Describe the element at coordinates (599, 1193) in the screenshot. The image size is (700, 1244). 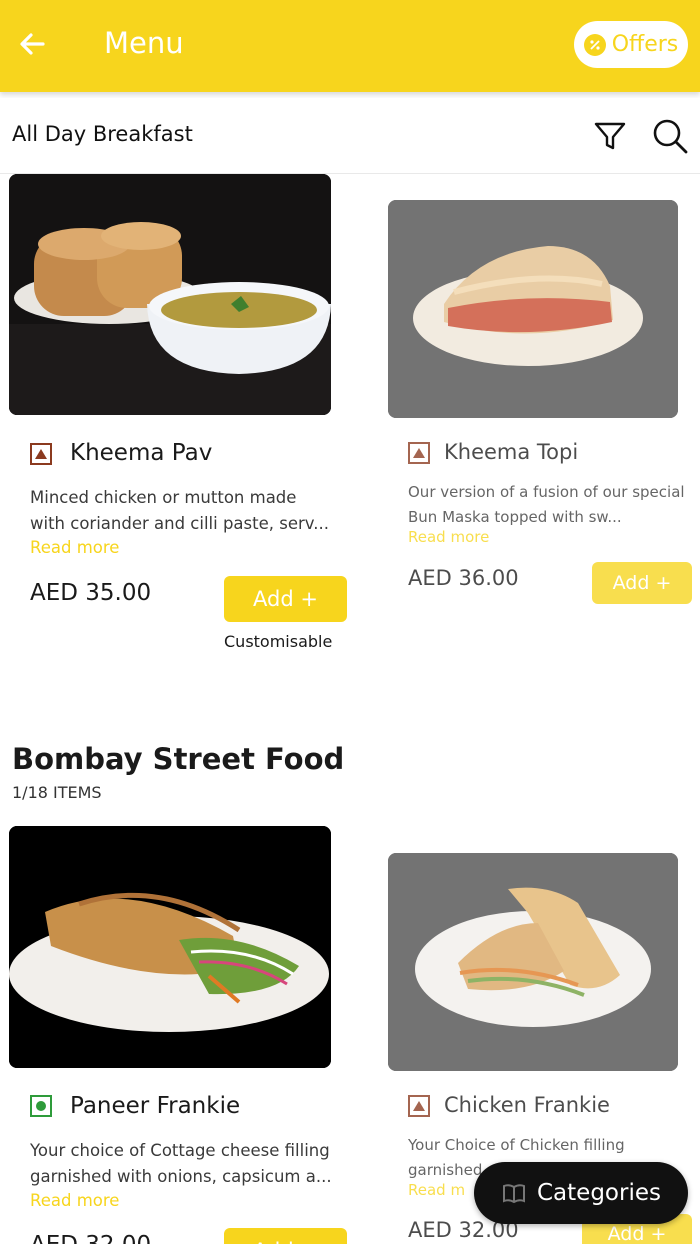
I see `categories-label: Categories` at that location.